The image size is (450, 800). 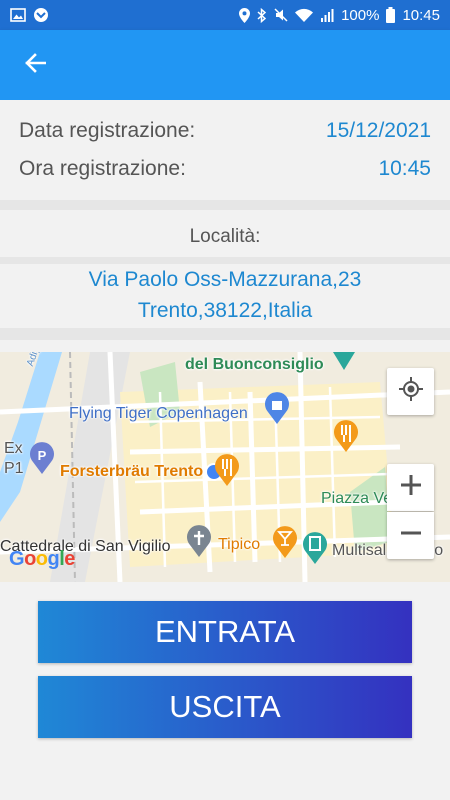 What do you see at coordinates (277, 410) in the screenshot?
I see `shopping-marker-icon` at bounding box center [277, 410].